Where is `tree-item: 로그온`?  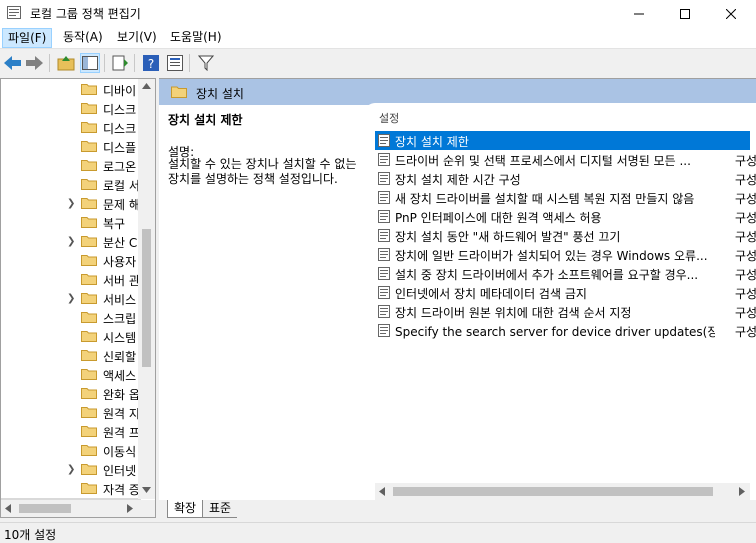
tree-item: 로그온 is located at coordinates (71, 165).